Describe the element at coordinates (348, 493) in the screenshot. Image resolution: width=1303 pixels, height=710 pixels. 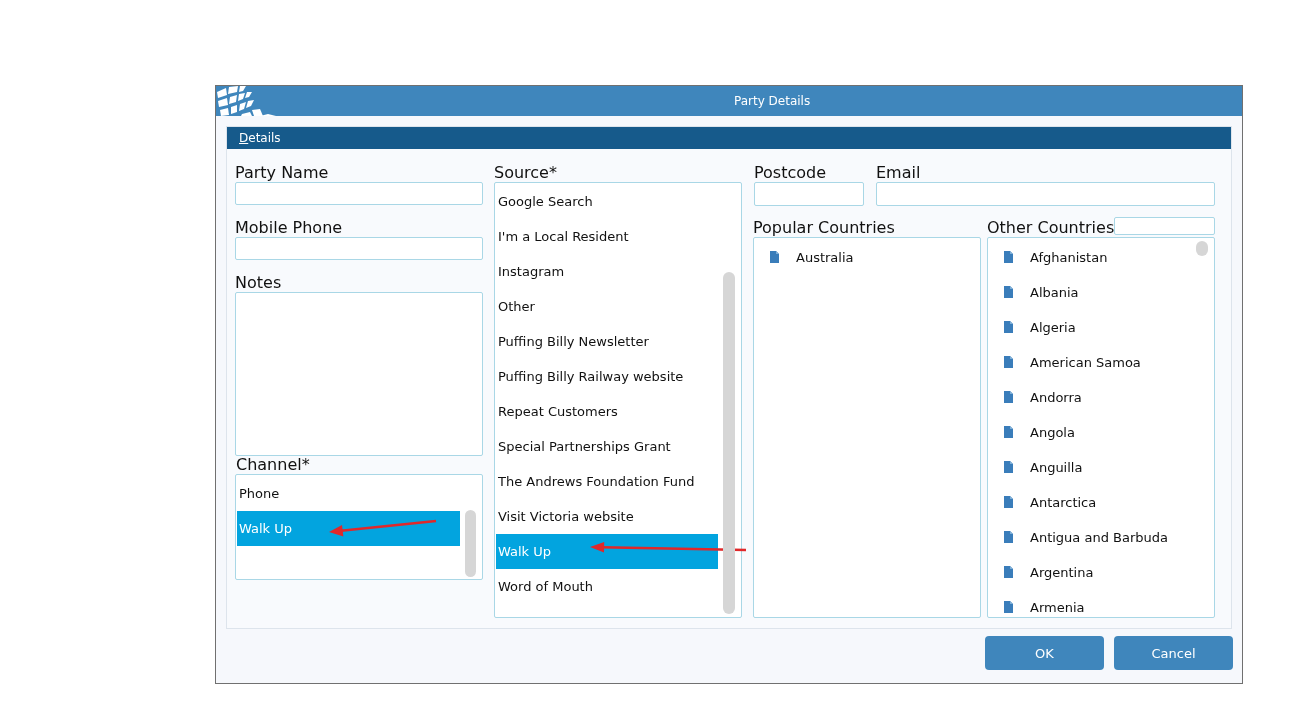
I see `list-item: Phone` at that location.